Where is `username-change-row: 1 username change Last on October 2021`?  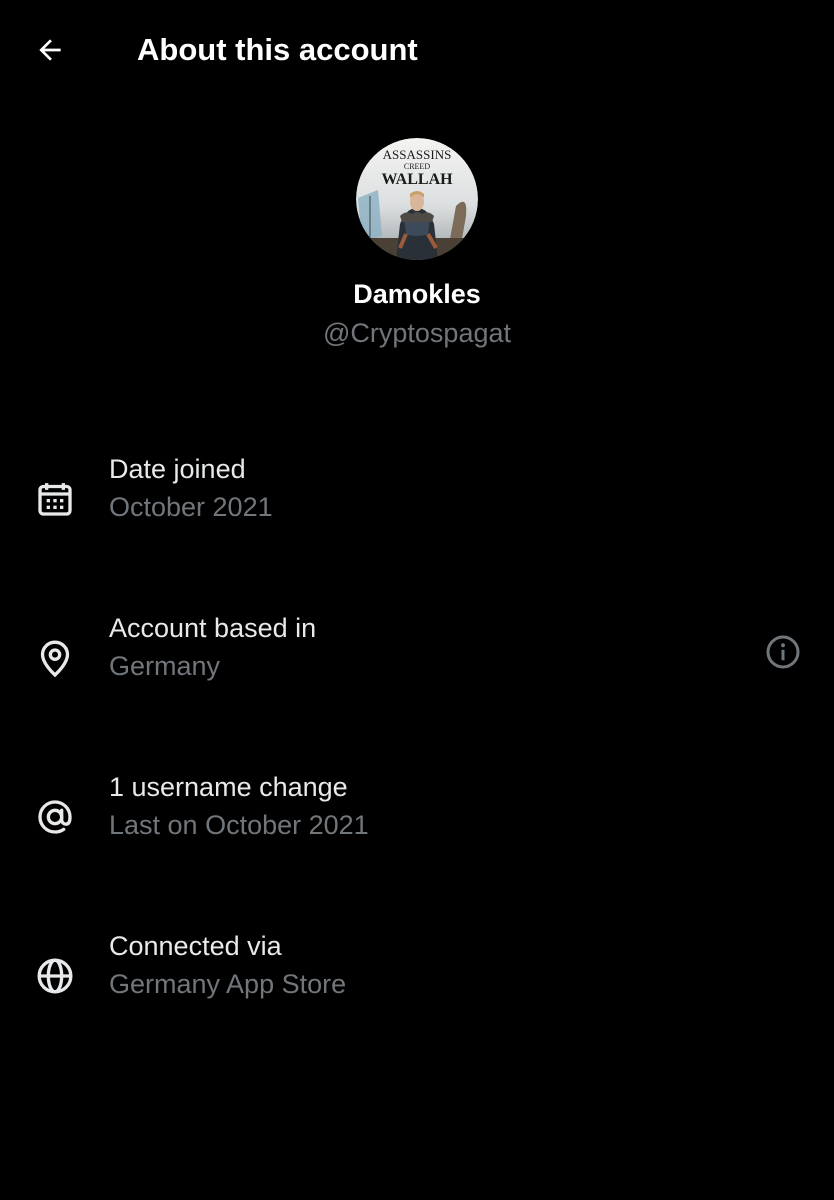 username-change-row: 1 username change Last on October 2021 is located at coordinates (417, 813).